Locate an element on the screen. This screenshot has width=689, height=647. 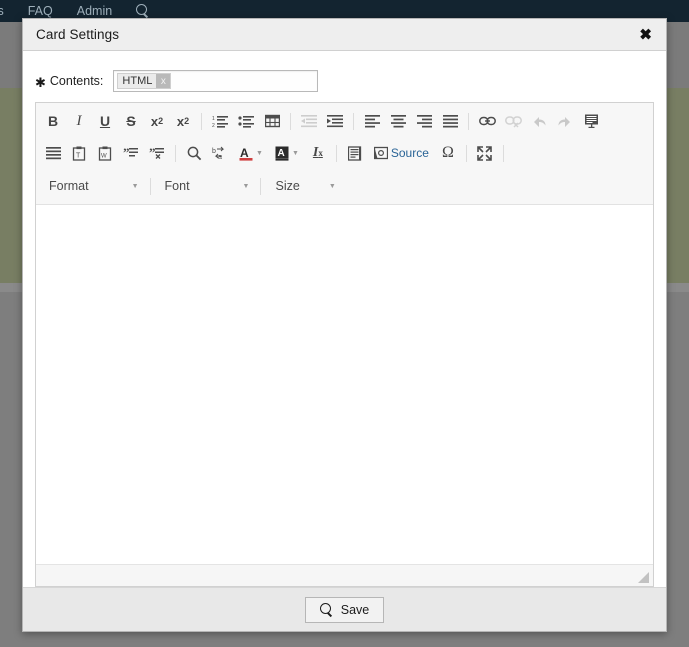
show-blocks-2-icon is located at coordinates (355, 153).